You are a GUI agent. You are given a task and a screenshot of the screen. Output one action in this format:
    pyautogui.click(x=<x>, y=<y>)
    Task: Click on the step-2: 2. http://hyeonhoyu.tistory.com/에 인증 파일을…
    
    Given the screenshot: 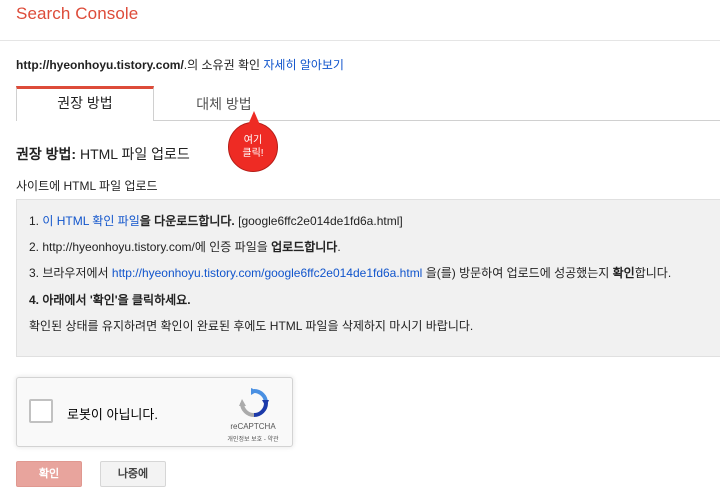 What is the action you would take?
    pyautogui.click(x=185, y=246)
    